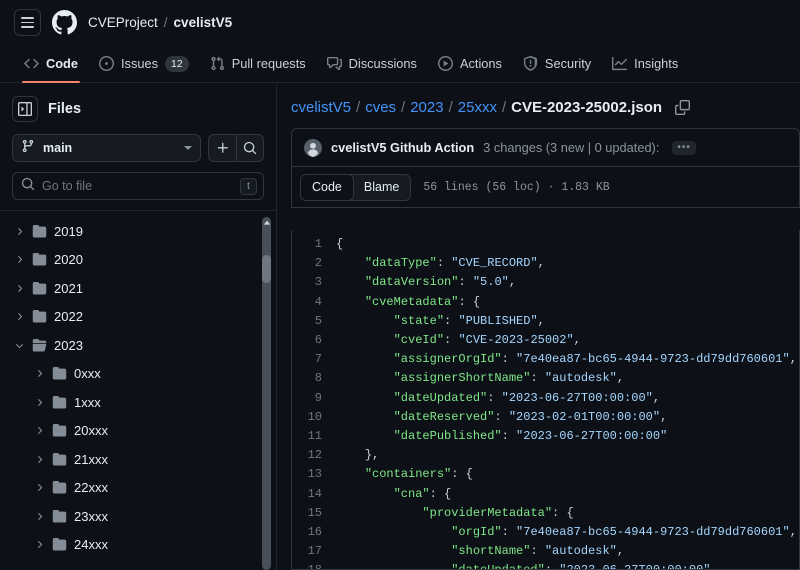 The width and height of the screenshot is (800, 570). What do you see at coordinates (545, 474) in the screenshot?
I see `code-line: 13 "containers": {` at bounding box center [545, 474].